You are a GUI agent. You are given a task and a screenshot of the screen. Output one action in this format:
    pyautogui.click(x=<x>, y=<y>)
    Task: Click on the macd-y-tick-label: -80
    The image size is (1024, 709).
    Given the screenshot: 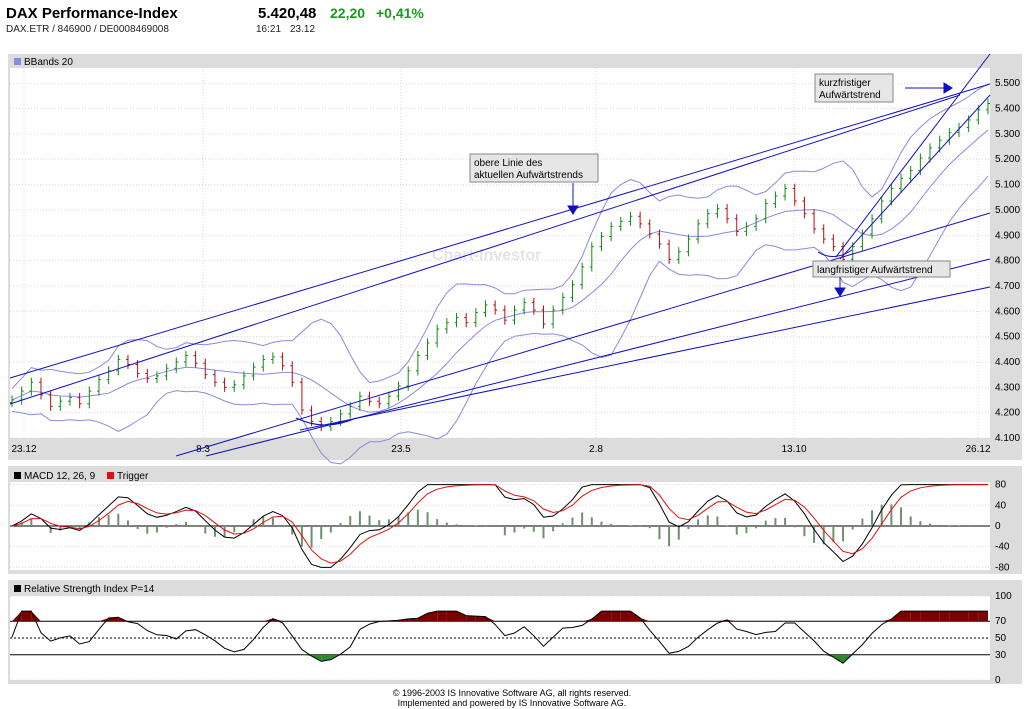 What is the action you would take?
    pyautogui.click(x=1002, y=567)
    